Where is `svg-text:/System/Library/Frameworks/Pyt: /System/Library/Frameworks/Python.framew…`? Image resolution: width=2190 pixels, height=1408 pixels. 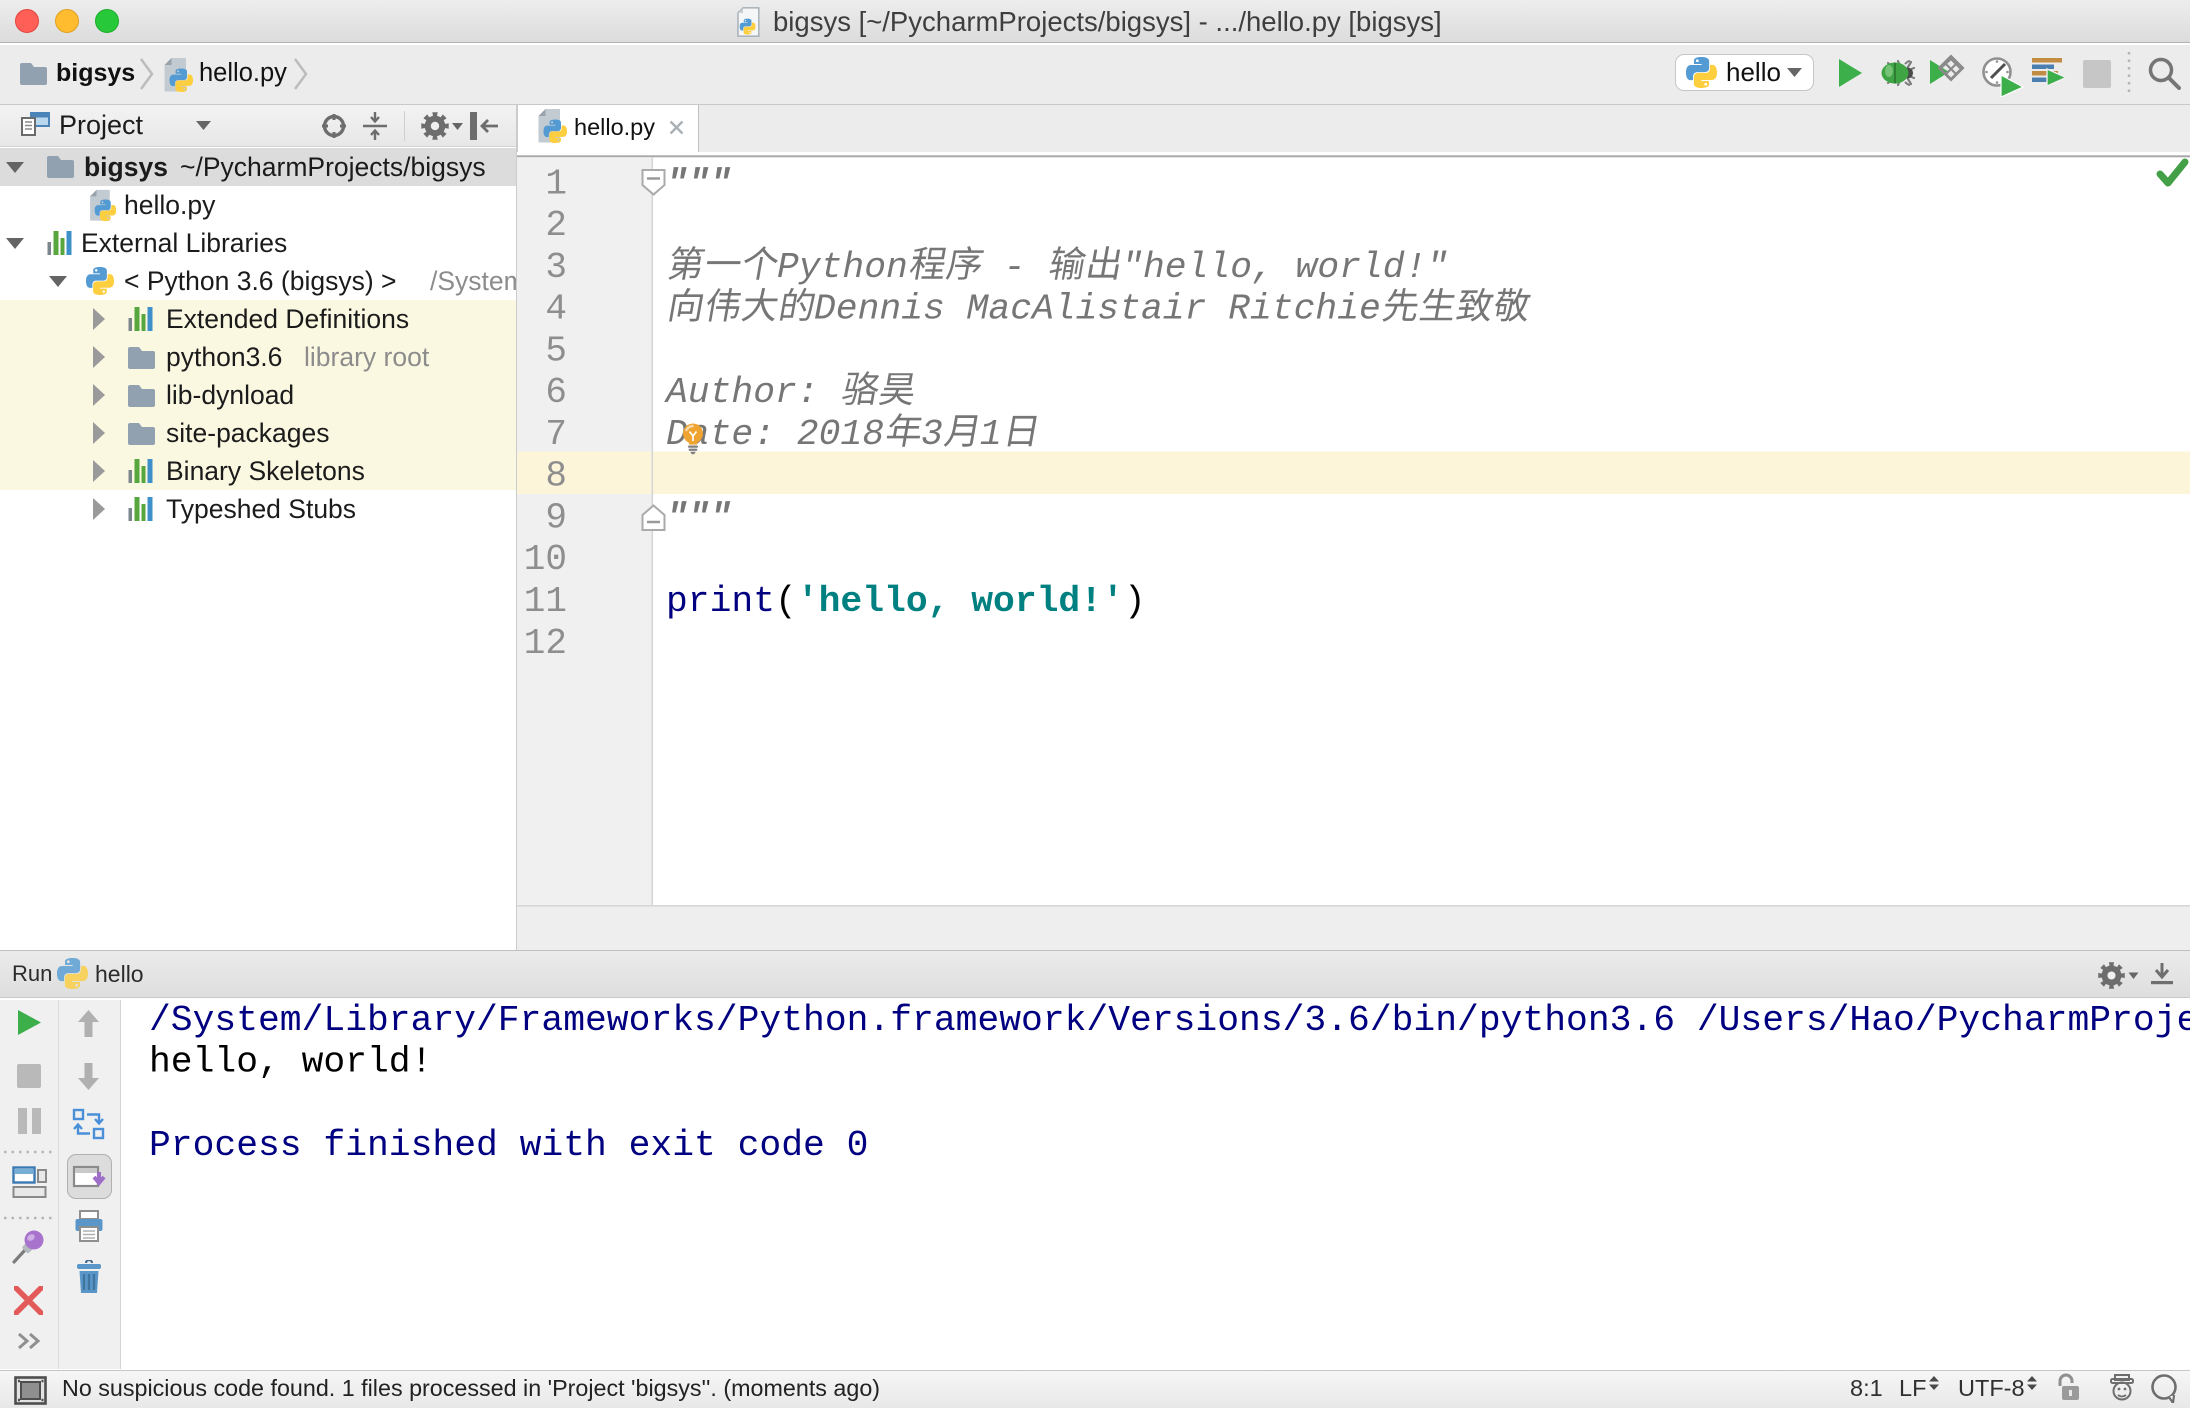
svg-text:/System/Library/Frameworks/Pyt: /System/Library/Frameworks/Python.framew… is located at coordinates (1169, 1020).